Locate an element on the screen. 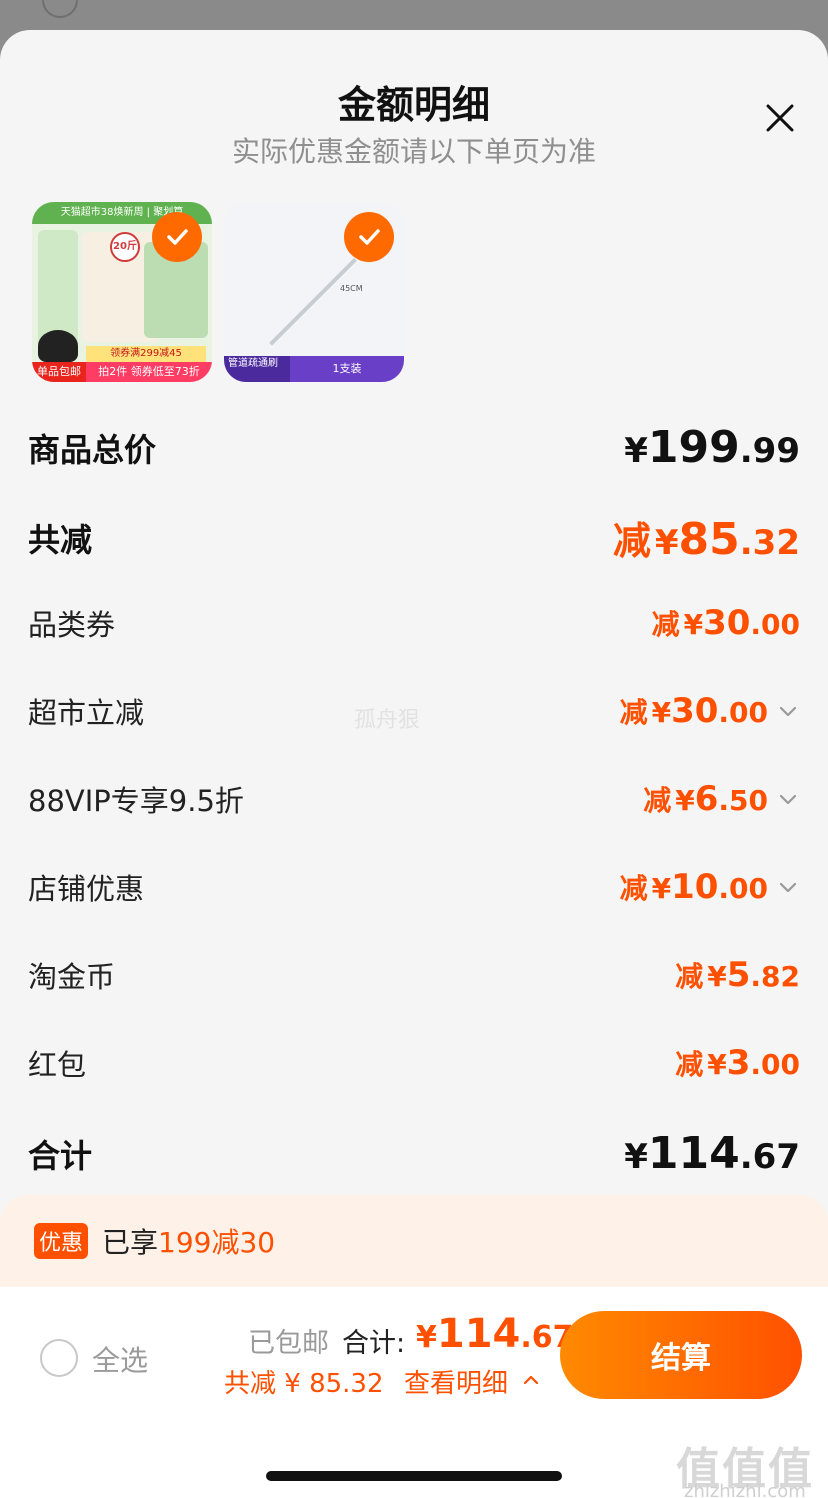 Image resolution: width=828 pixels, height=1498 pixels. row-category-coupon: 品类券 减 ¥ 30 .00 is located at coordinates (414, 623).